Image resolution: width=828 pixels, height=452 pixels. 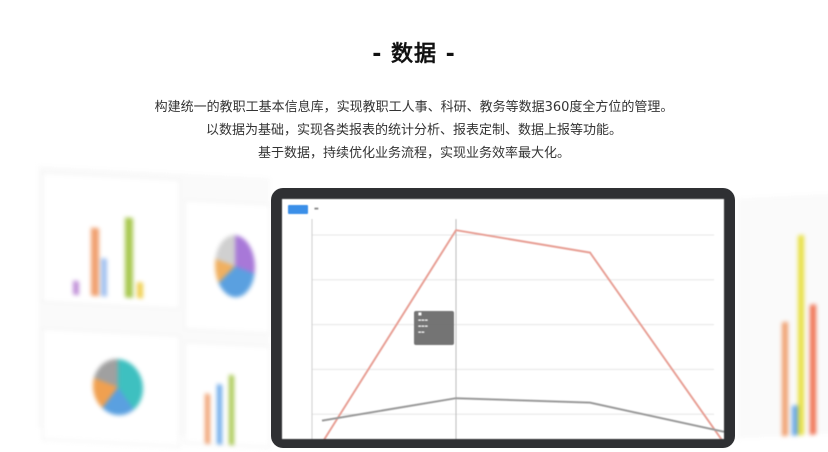 I want to click on pie-chart-panel, so click(x=227, y=267).